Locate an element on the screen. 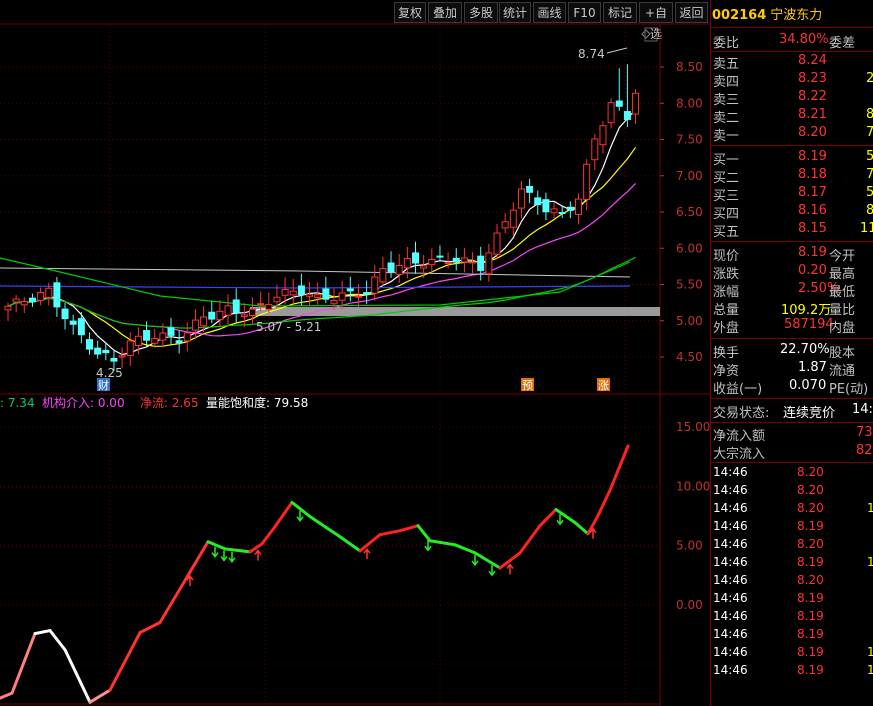 This screenshot has width=873, height=706. ask-label-2: 卖三 is located at coordinates (726, 100).